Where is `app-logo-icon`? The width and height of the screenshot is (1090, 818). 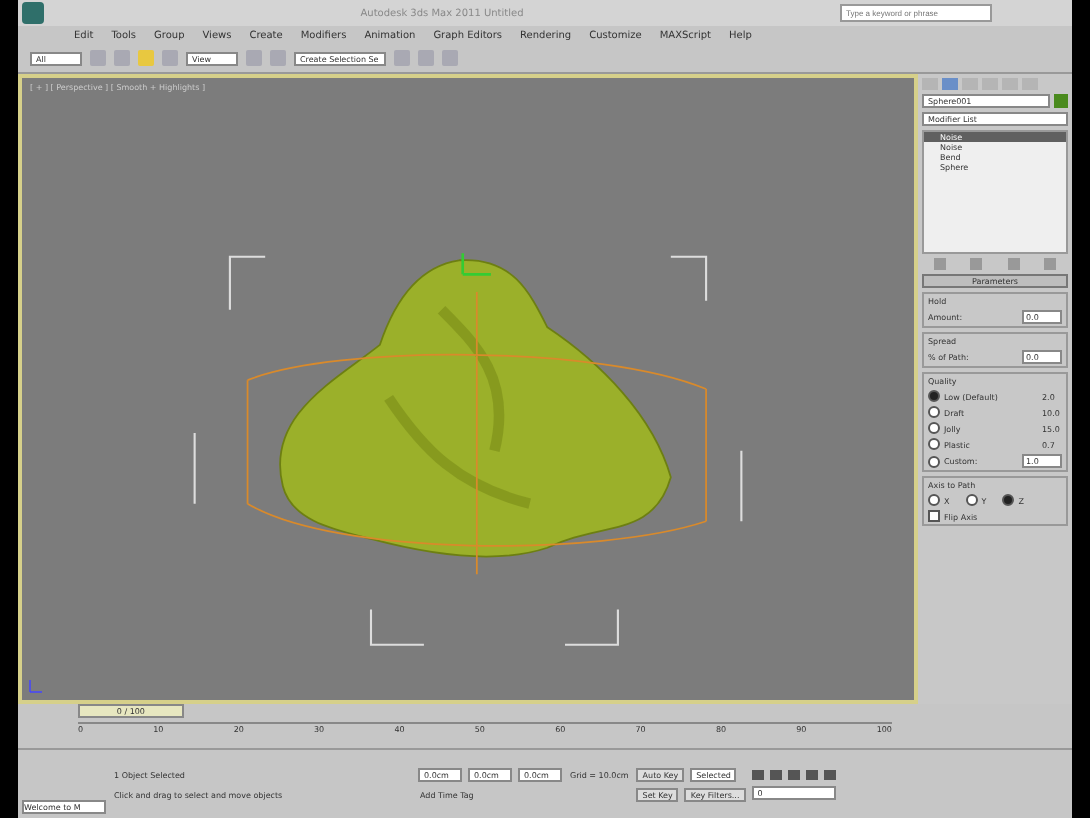
app-logo-icon is located at coordinates (33, 13).